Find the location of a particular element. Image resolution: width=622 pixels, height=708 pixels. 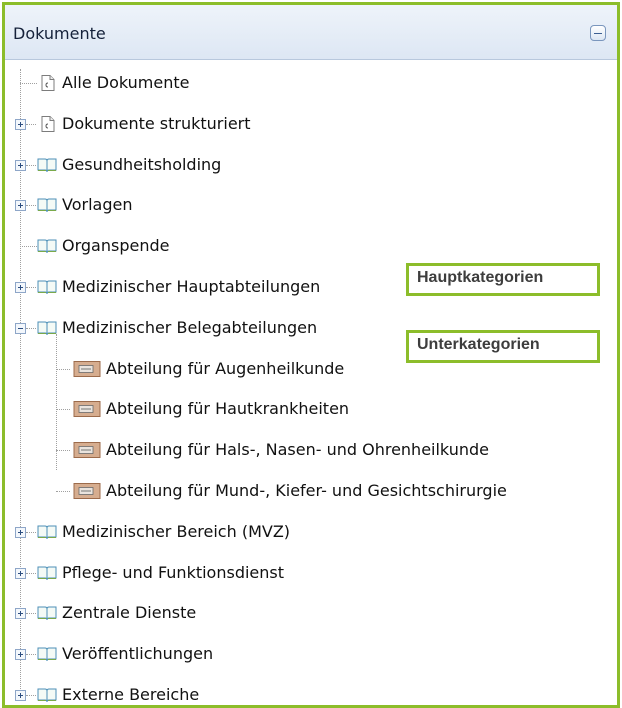

tree-item-label: Abteilung für Augenheilkunde is located at coordinates (225, 368).